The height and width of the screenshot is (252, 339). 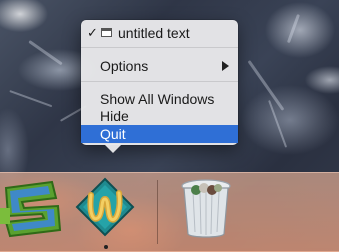 I want to click on textwrangler-app-icon, so click(x=105, y=207).